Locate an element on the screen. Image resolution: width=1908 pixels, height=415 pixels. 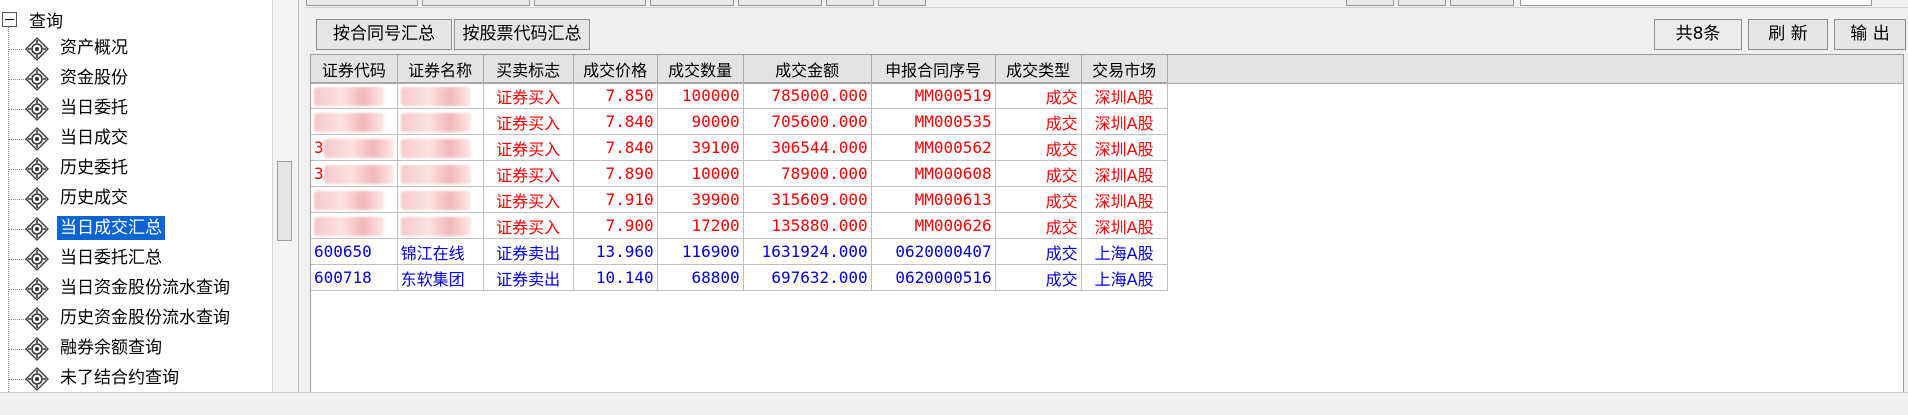
collapse-minus-icon is located at coordinates (9, 19).